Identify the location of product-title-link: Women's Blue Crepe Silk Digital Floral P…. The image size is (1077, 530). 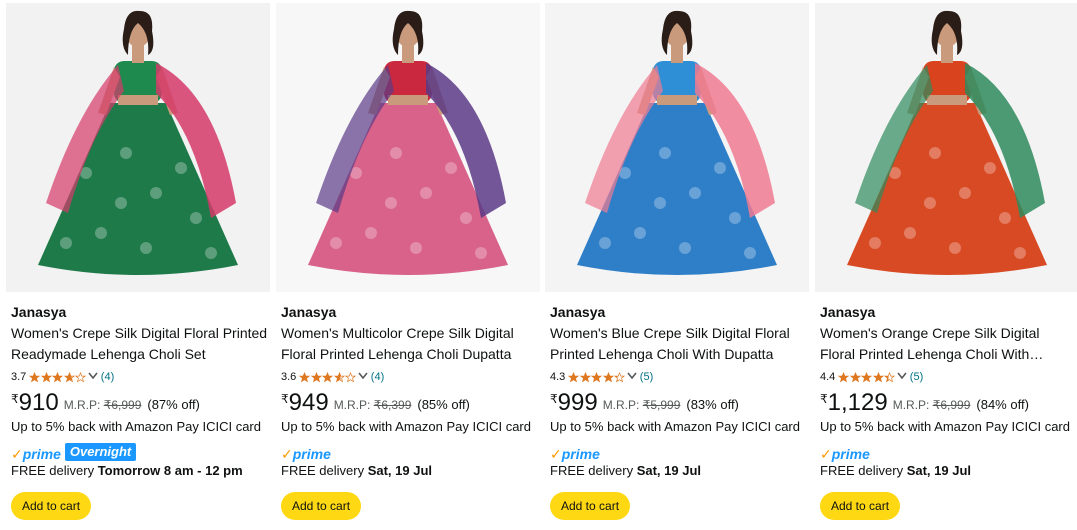
(679, 344).